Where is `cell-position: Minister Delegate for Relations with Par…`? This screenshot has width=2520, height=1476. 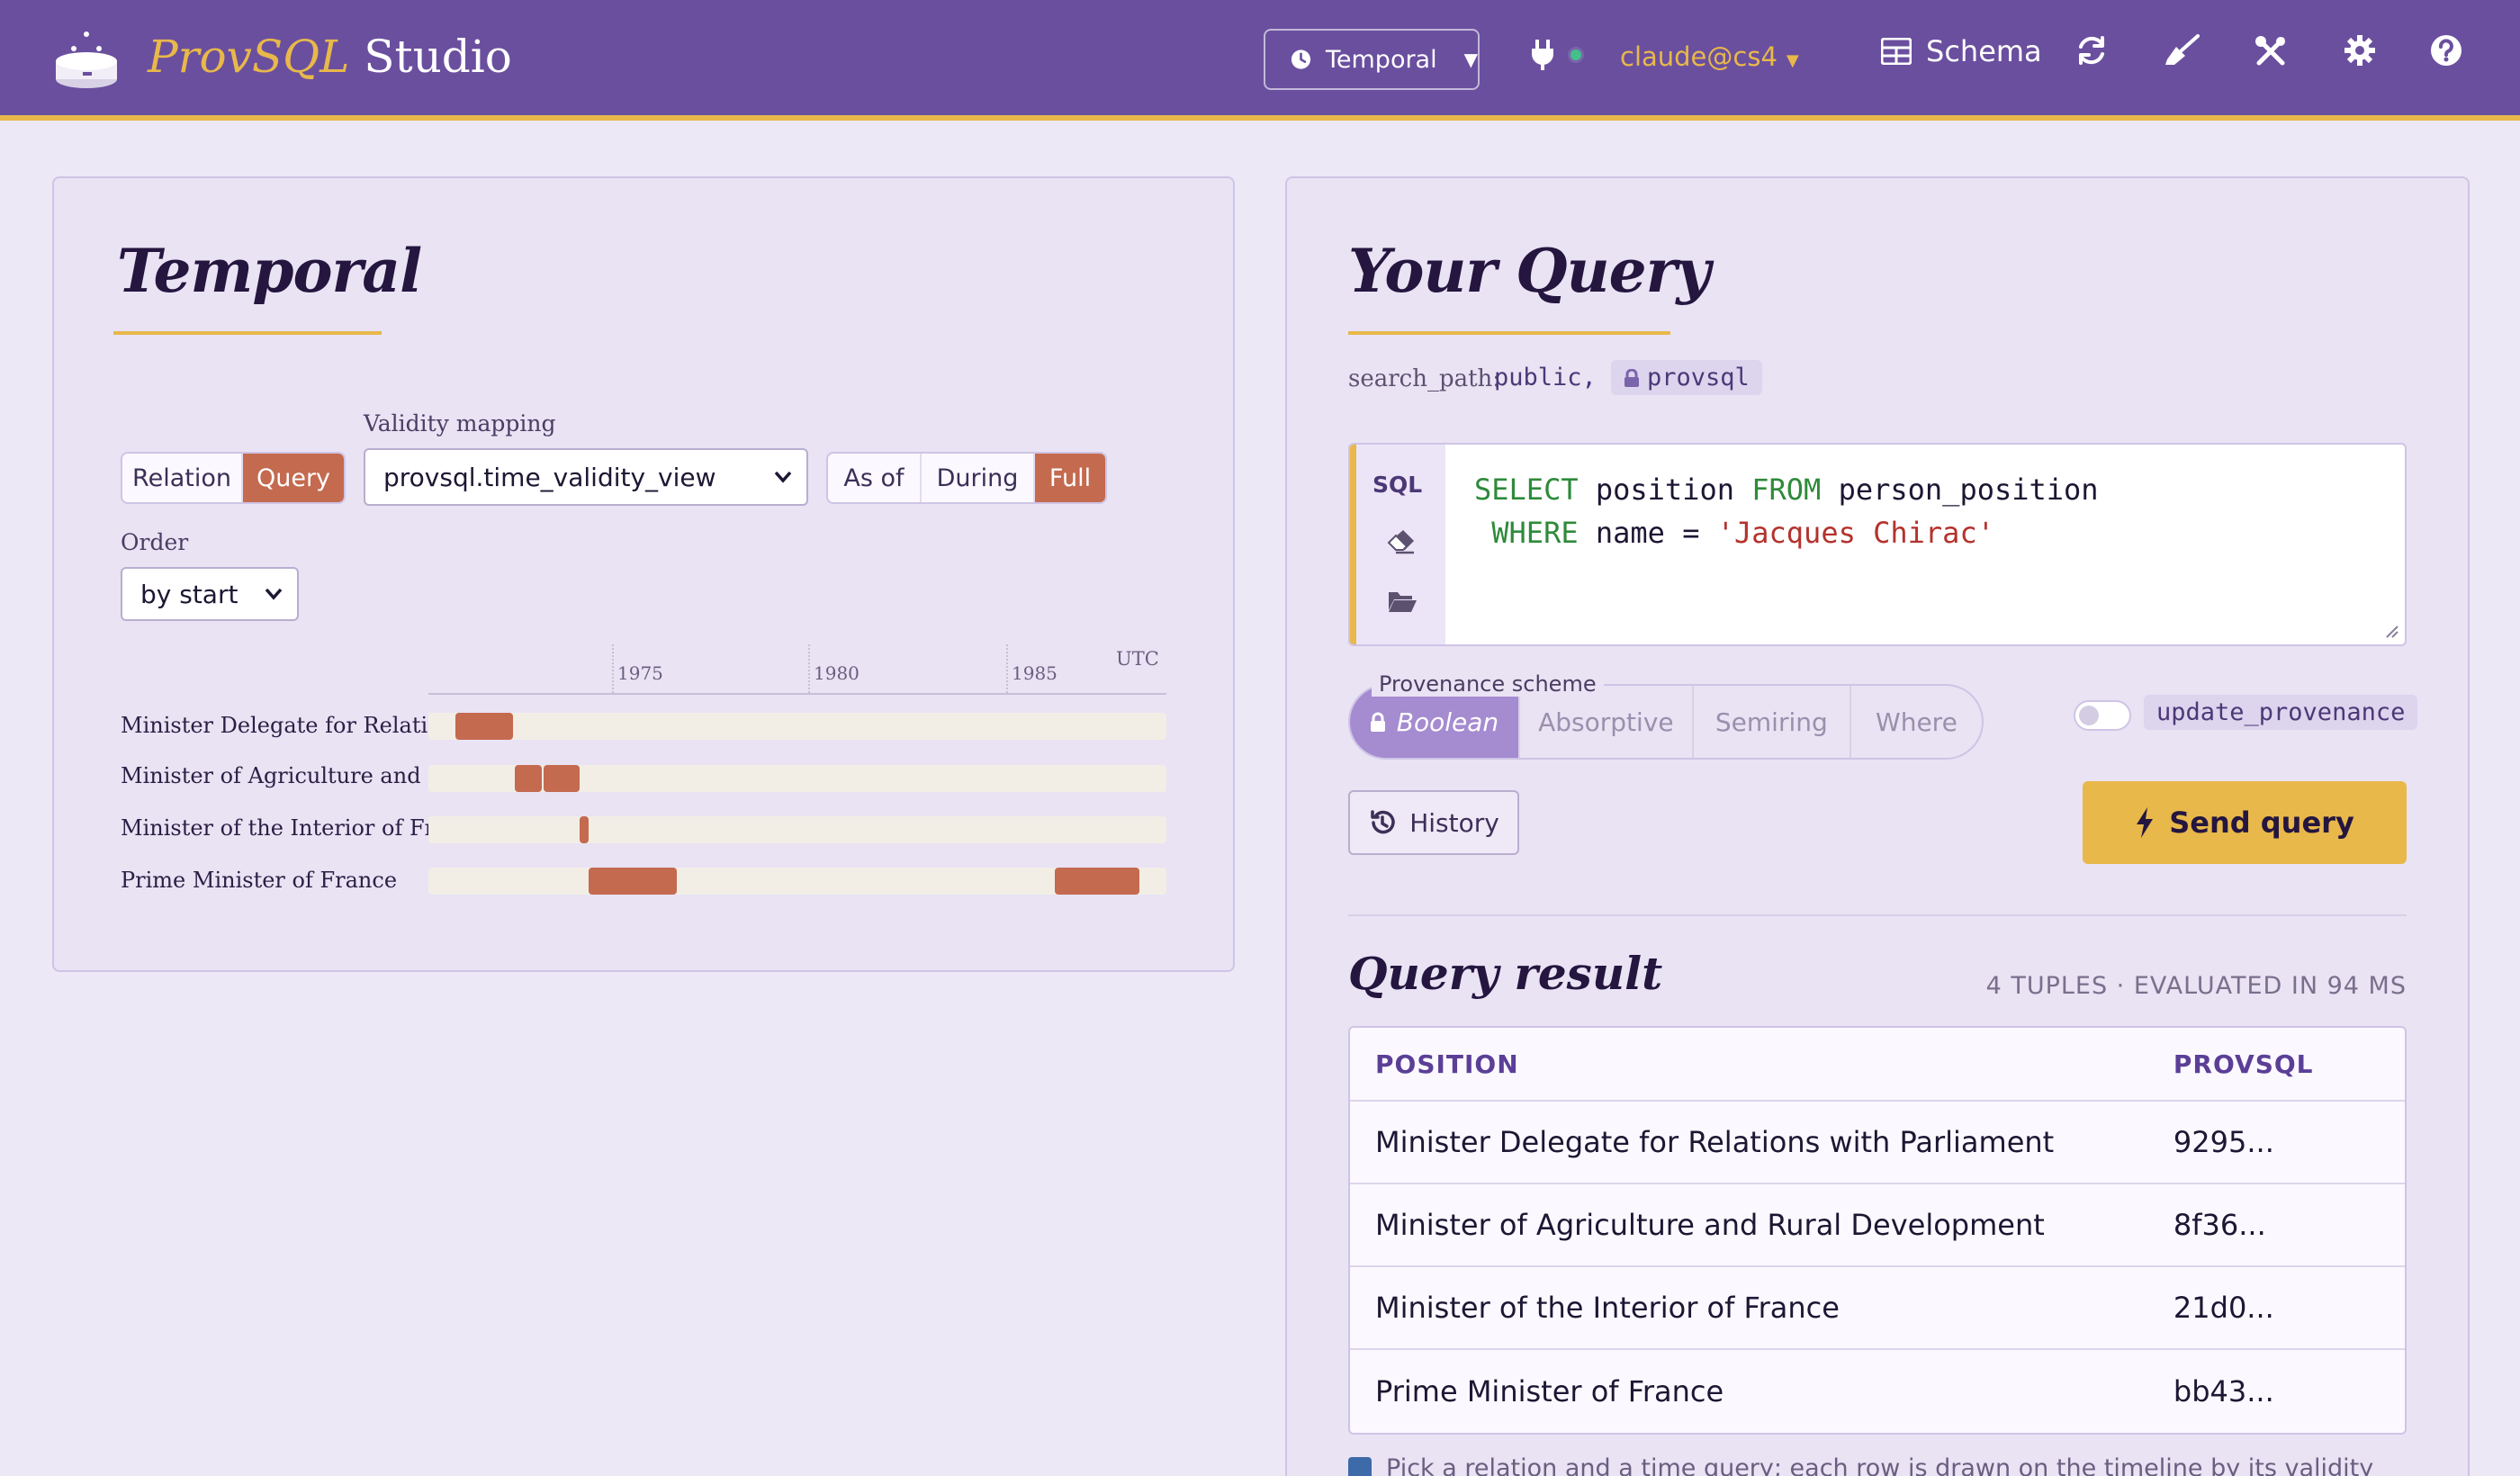 cell-position: Minister Delegate for Relations with Par… is located at coordinates (1715, 1142).